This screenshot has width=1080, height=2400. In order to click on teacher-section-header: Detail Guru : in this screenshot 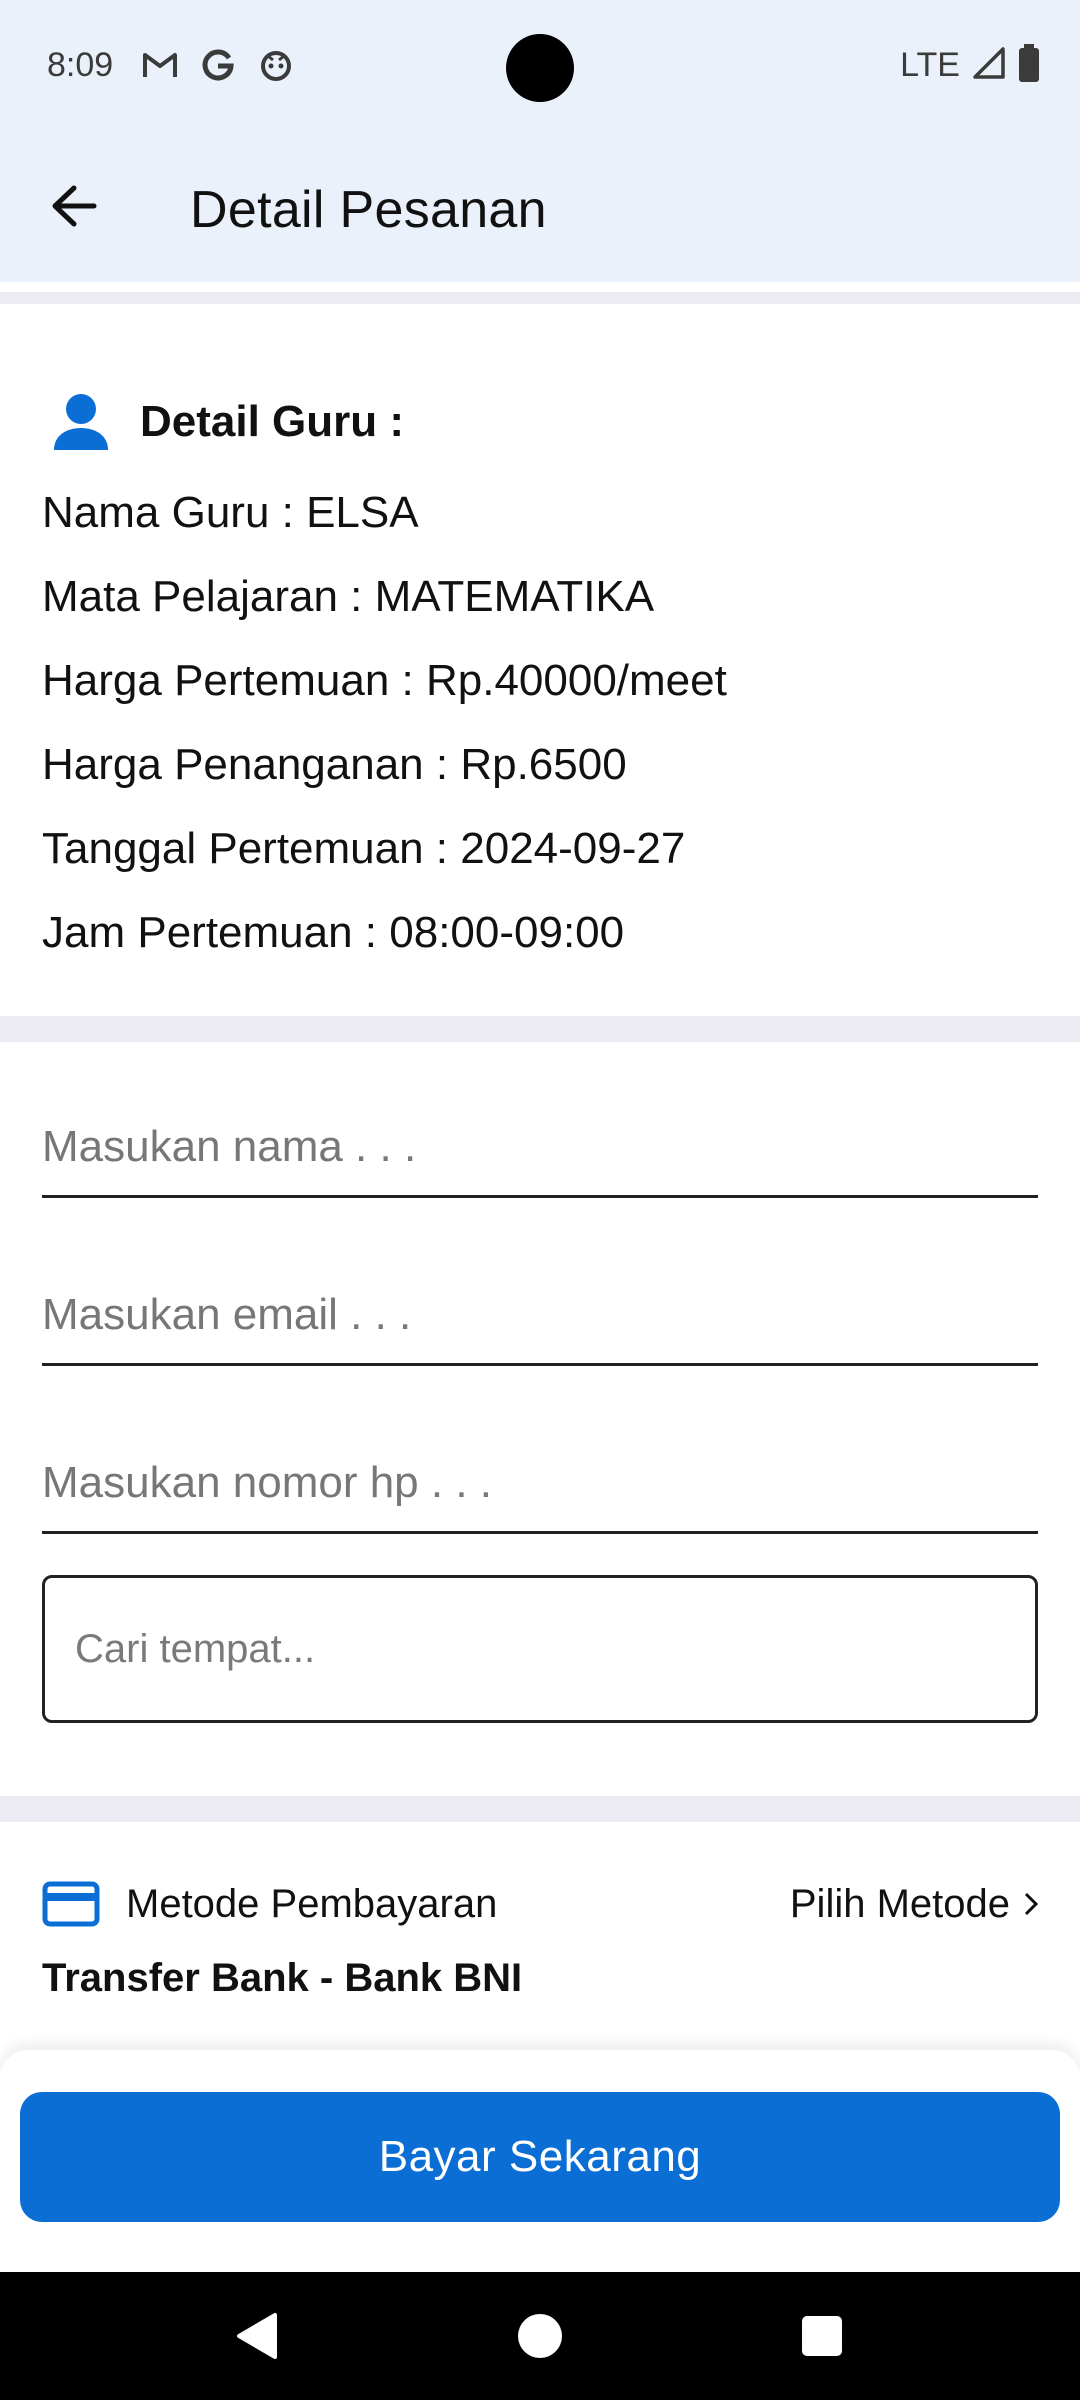, I will do `click(228, 422)`.